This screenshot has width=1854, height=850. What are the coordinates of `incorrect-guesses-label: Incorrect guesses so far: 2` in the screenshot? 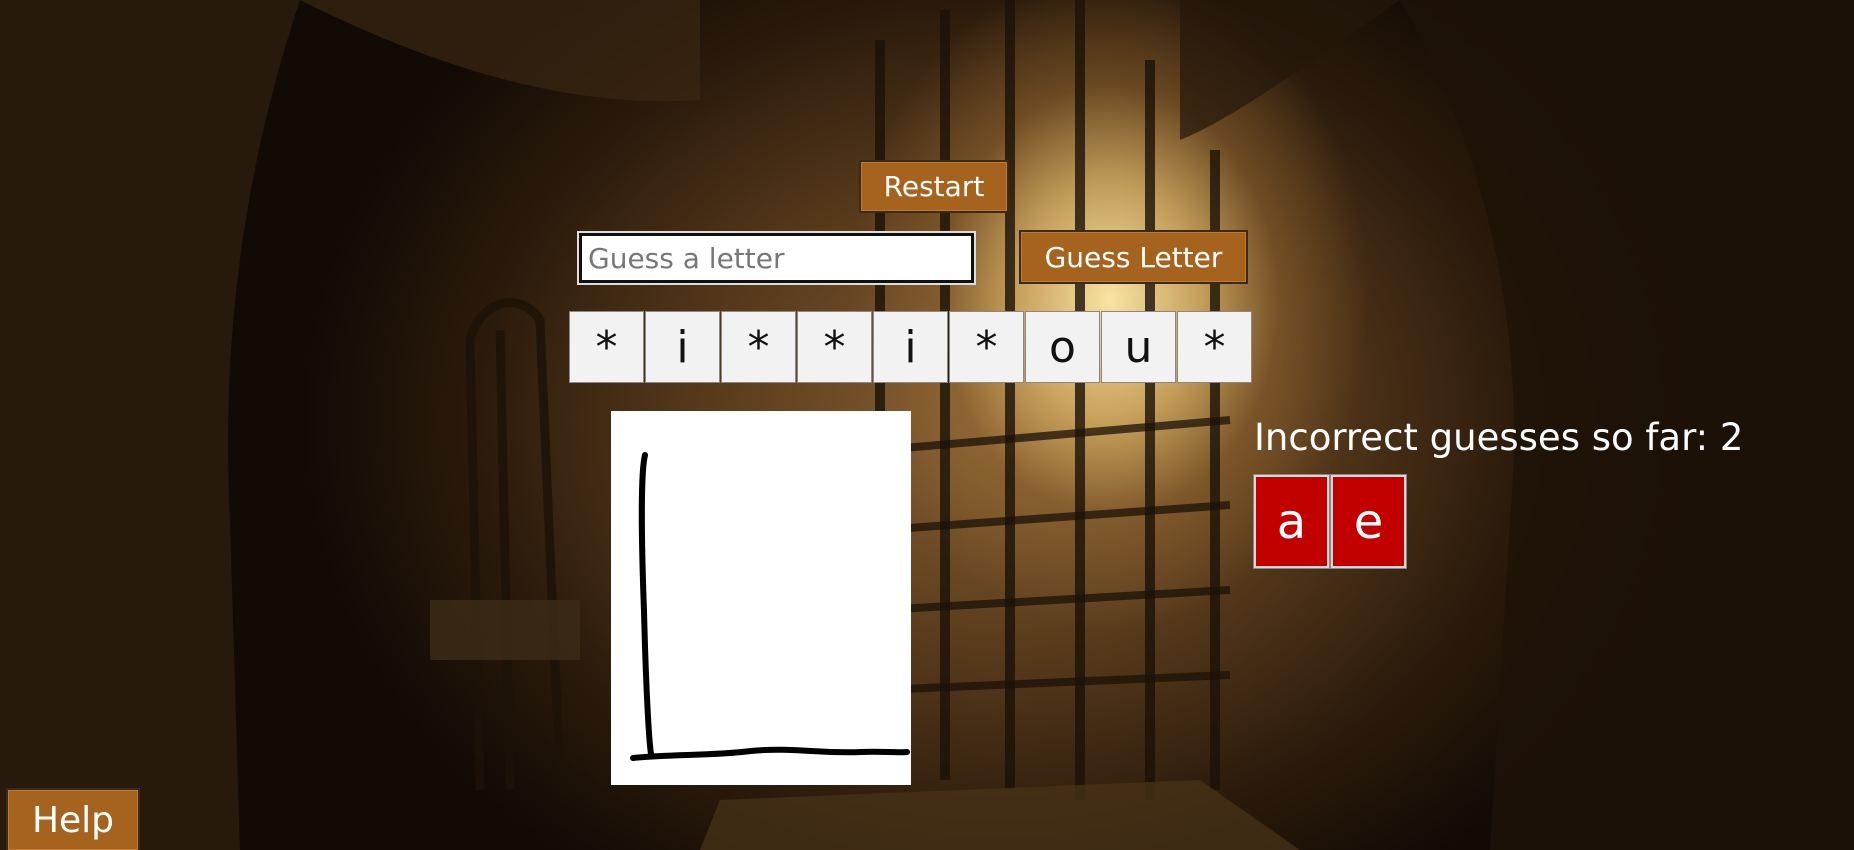 It's located at (1499, 437).